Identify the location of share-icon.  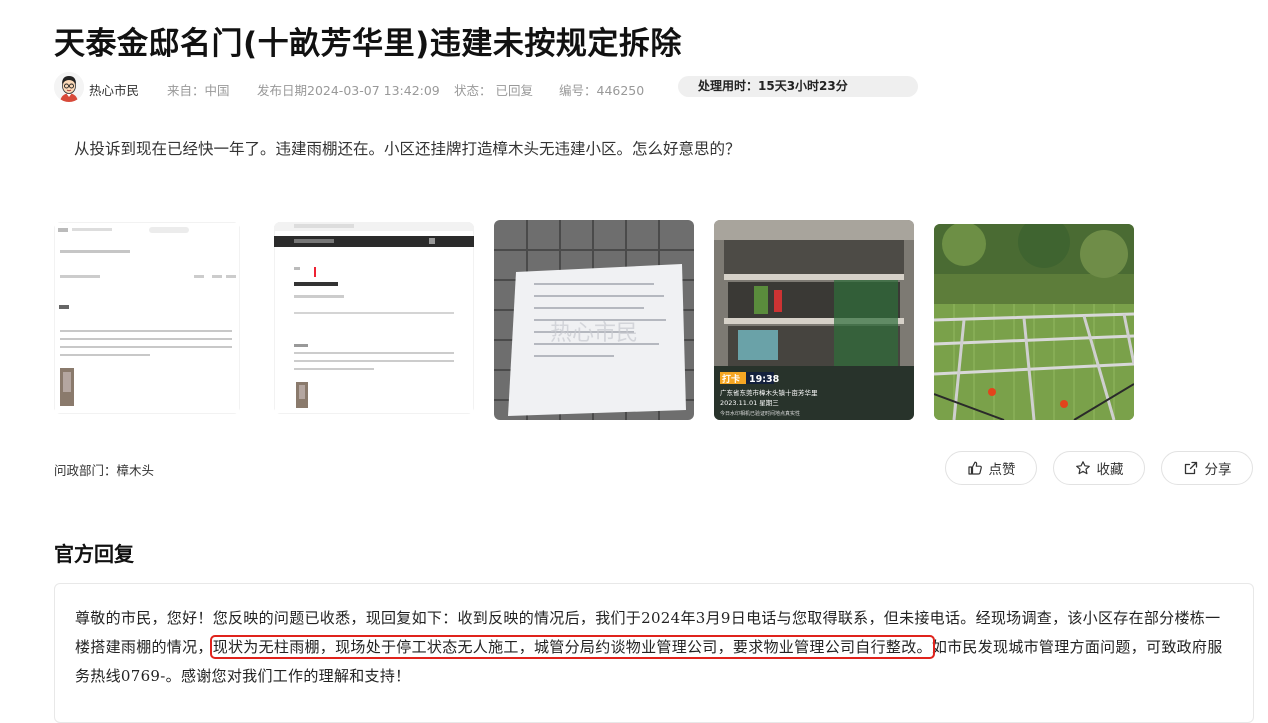
(1190, 468).